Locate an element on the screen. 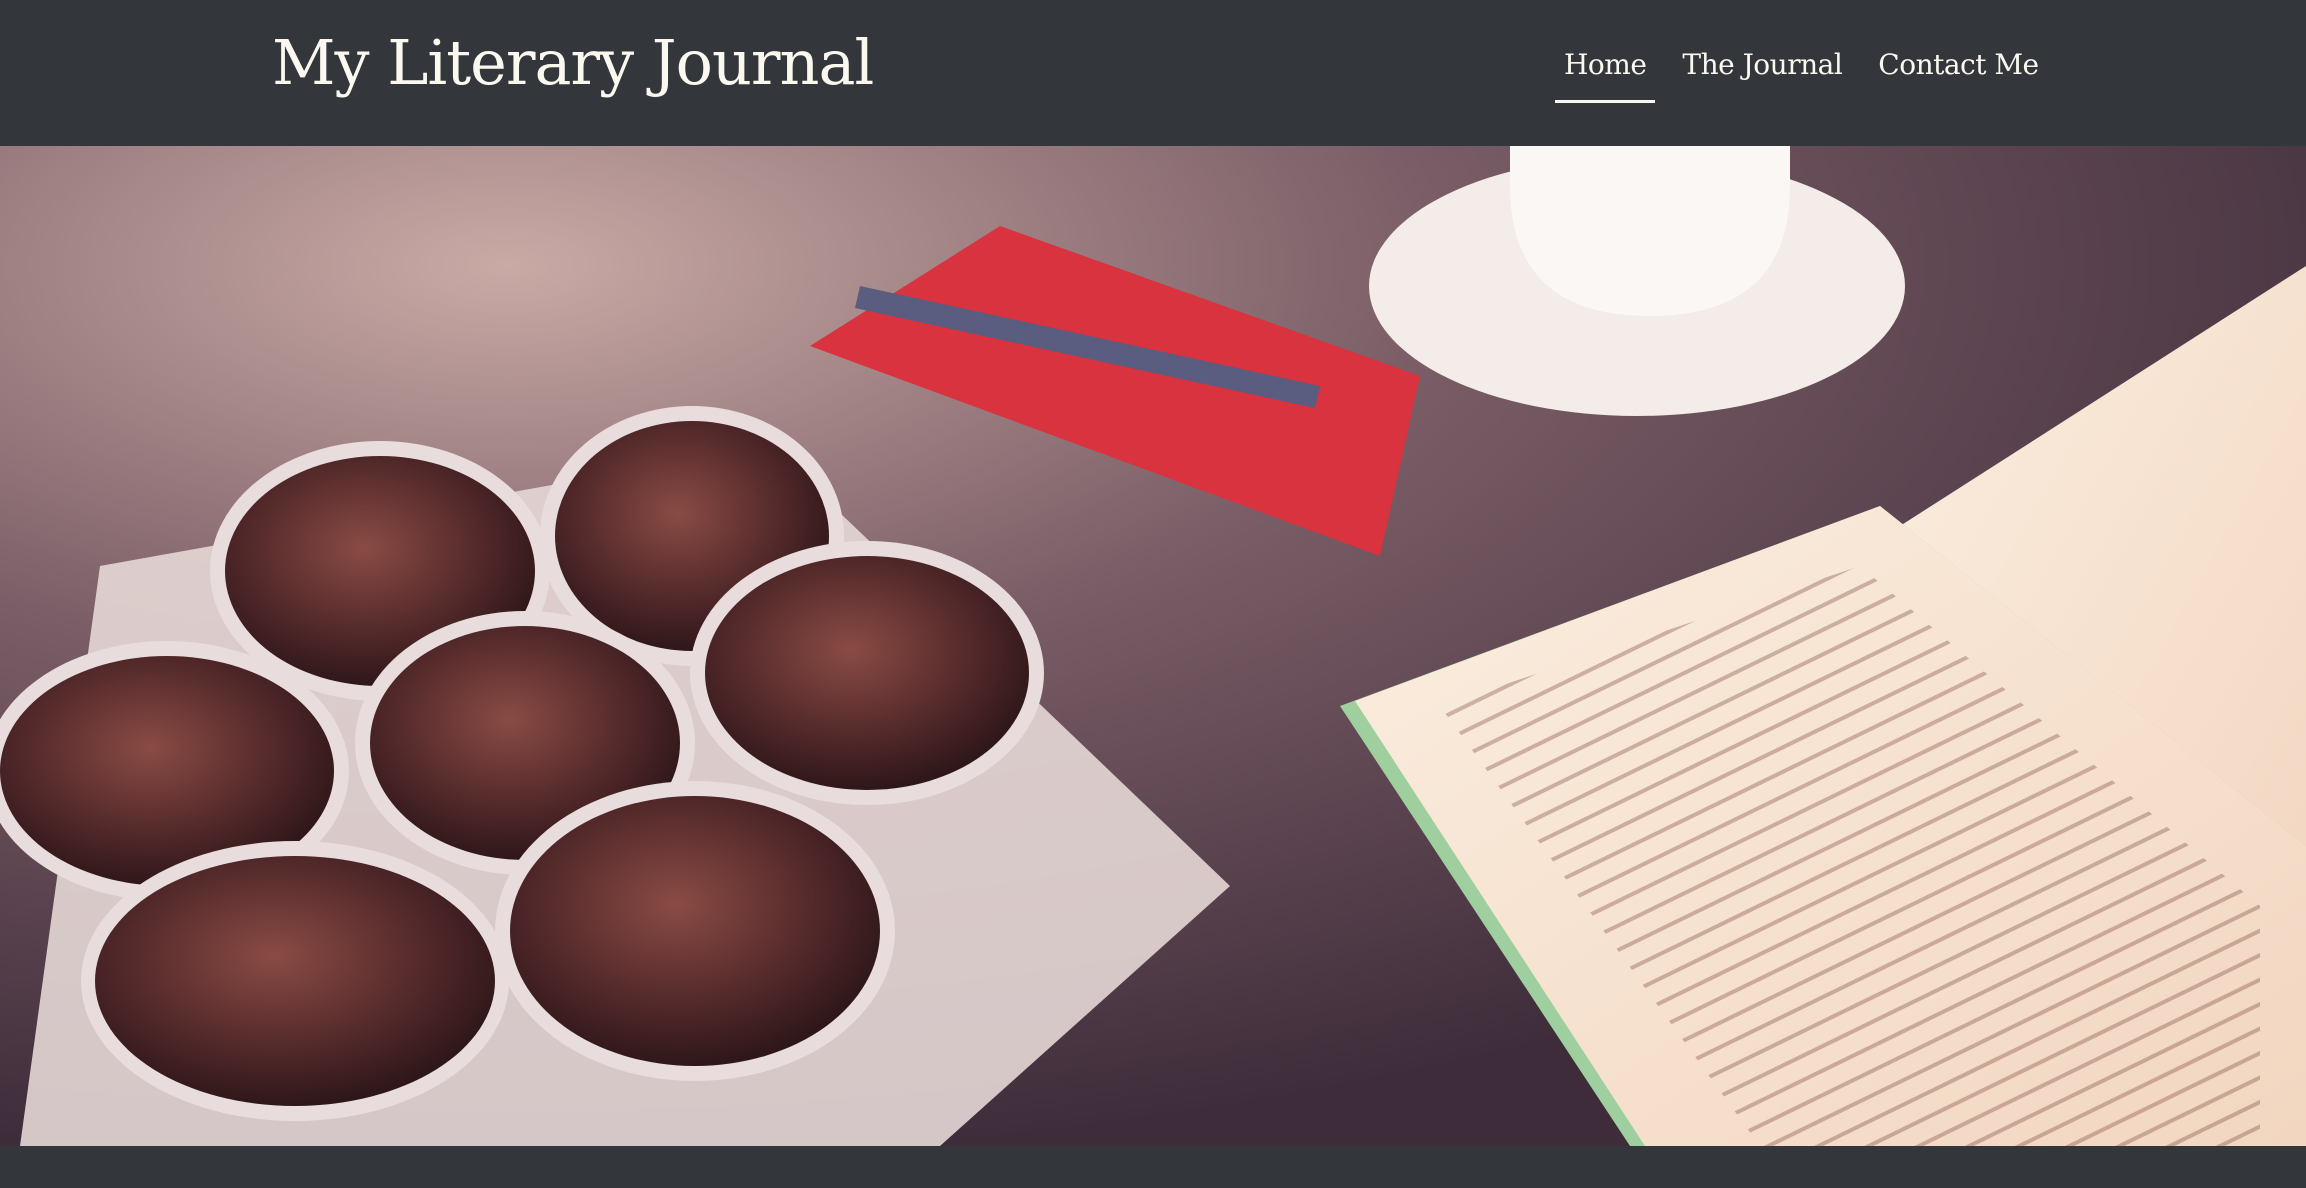 The image size is (2306, 1188). site-title: My Literary Journal is located at coordinates (573, 62).